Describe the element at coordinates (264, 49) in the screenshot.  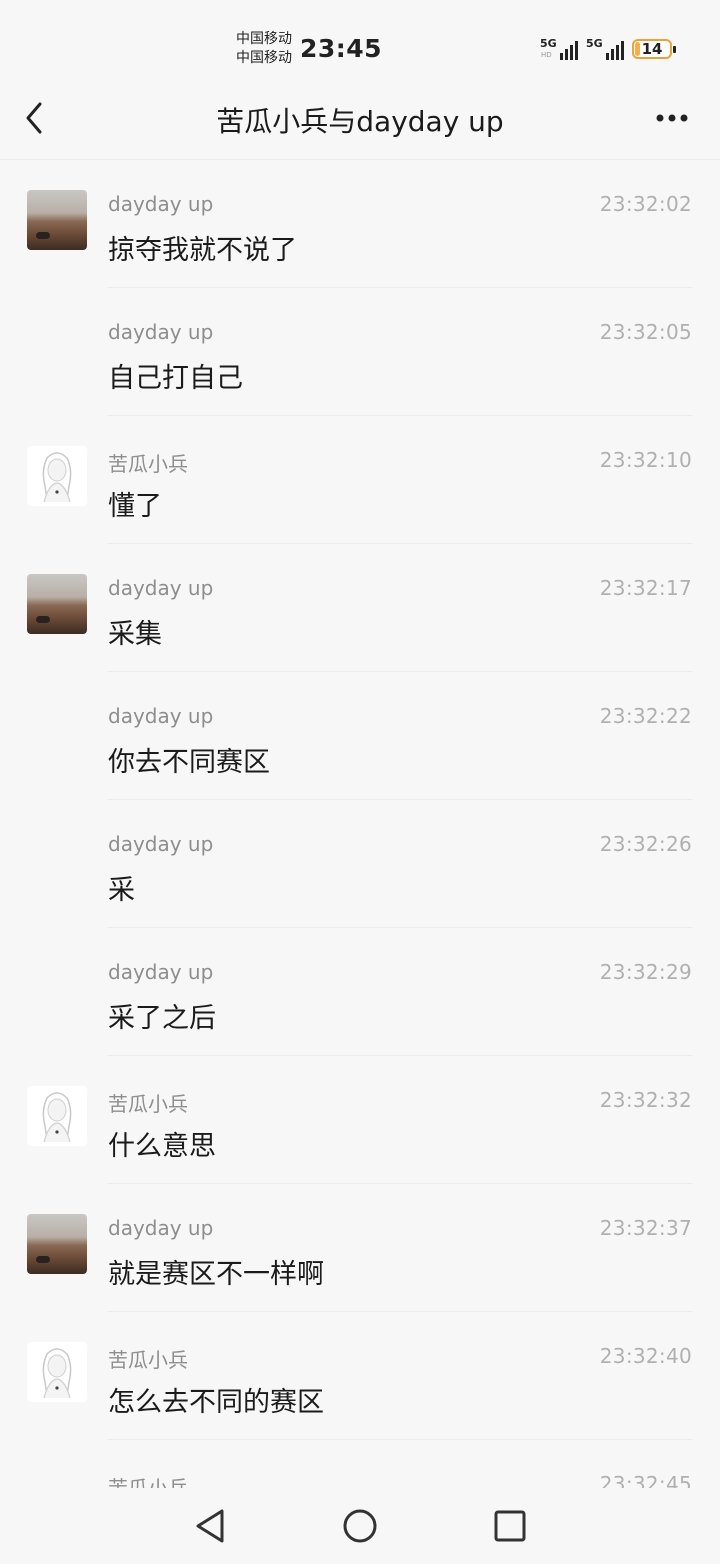
I see `carrier-names: 中国移动 中国移动` at that location.